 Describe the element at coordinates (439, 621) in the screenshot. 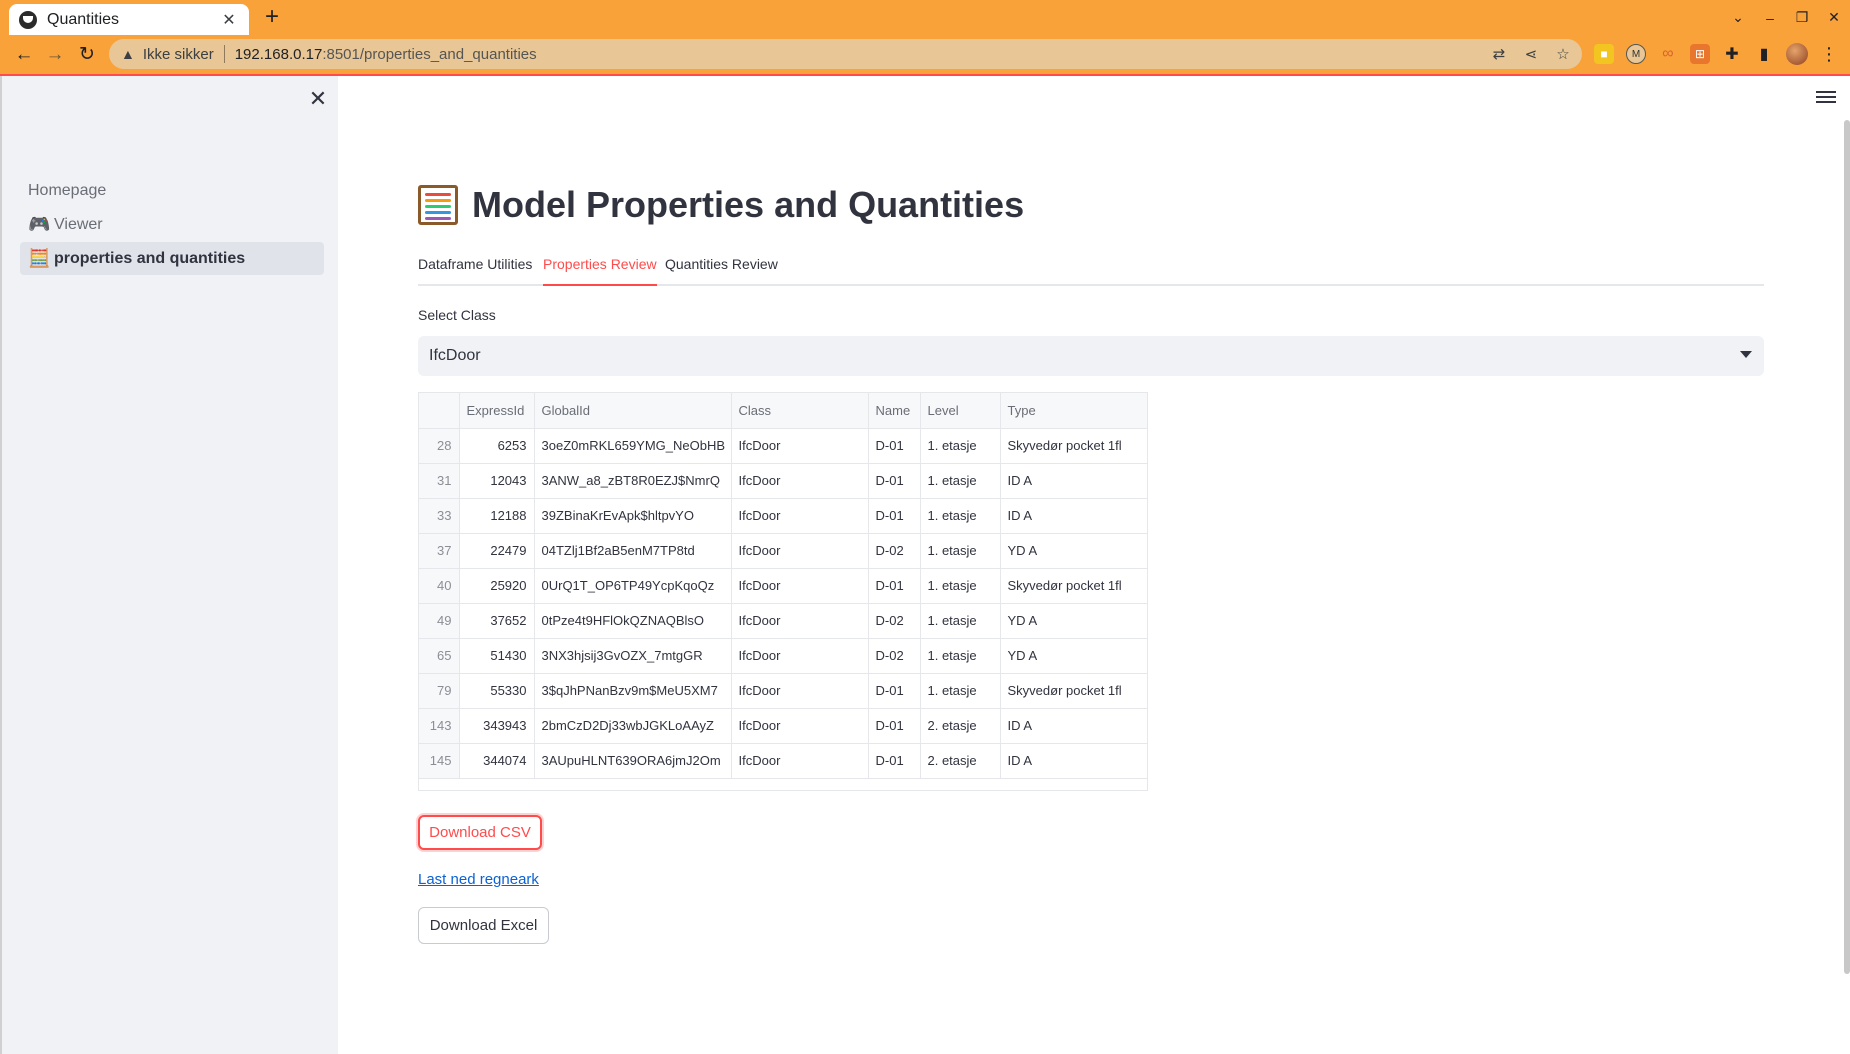

I see `row-index: 49` at that location.